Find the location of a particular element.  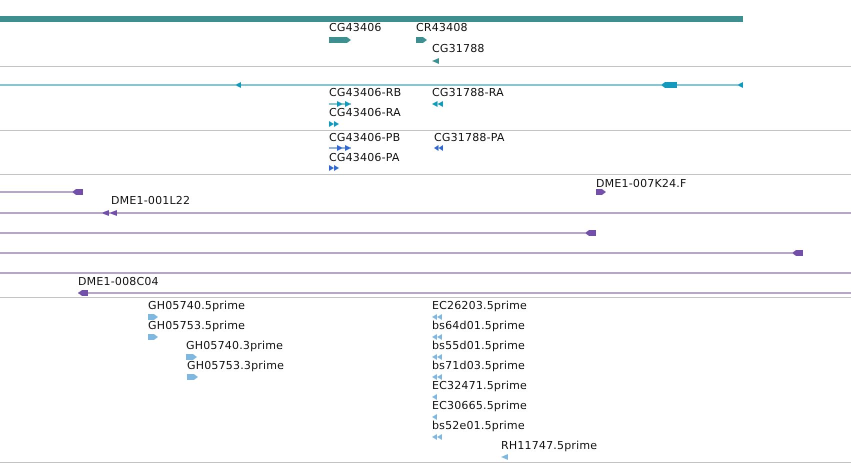

feature-label: bs52e01.5prime is located at coordinates (478, 425).